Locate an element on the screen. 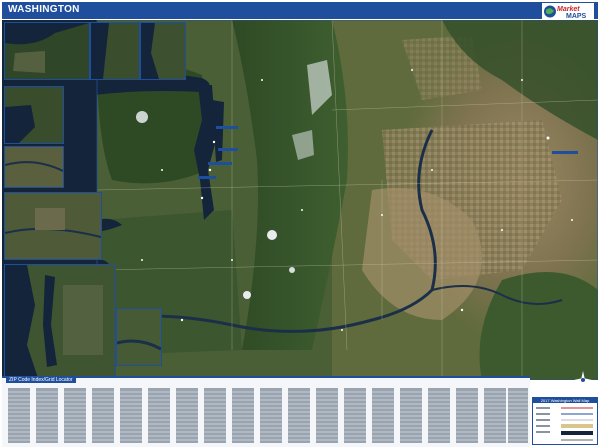 Image resolution: width=600 pixels, height=447 pixels. svg-text: MAPS is located at coordinates (576, 16).